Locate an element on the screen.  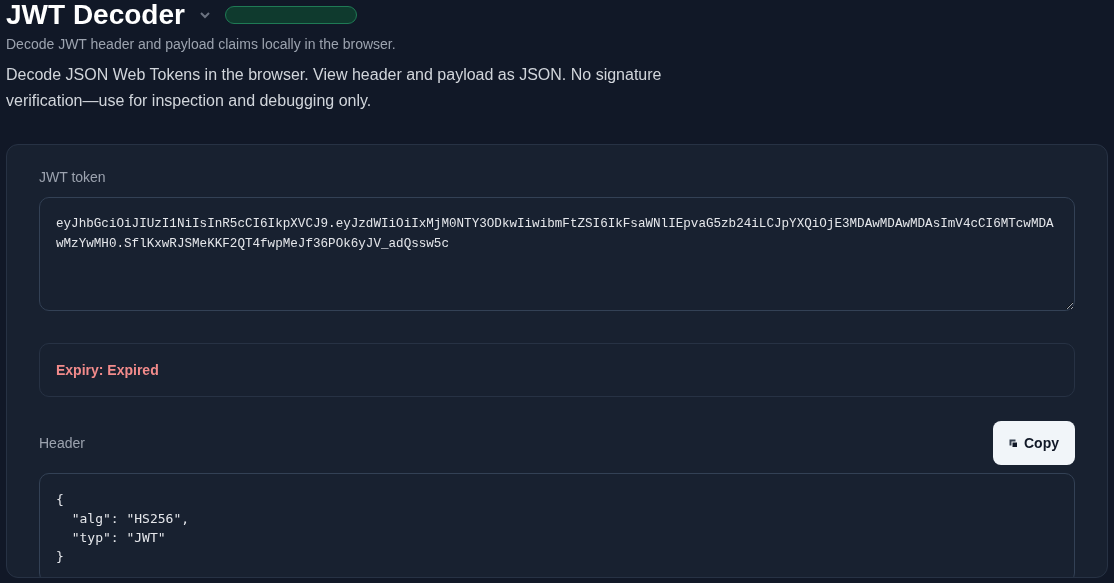
expiry-status: Expiry: Expired is located at coordinates (107, 370).